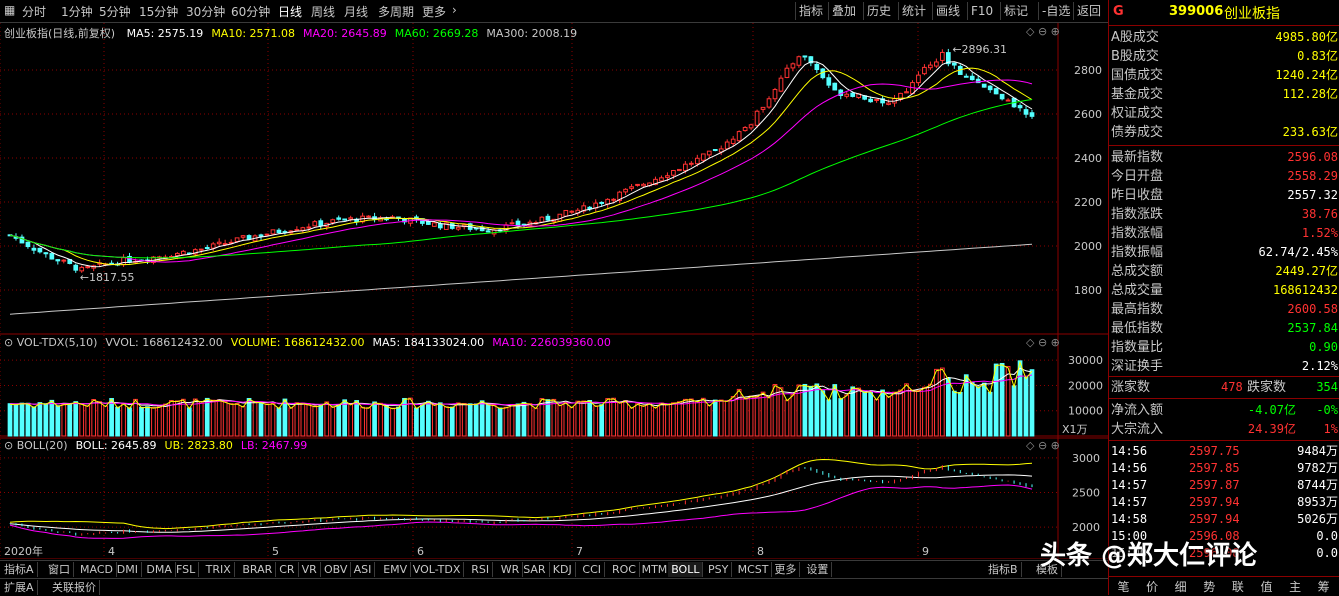  What do you see at coordinates (1088, 70) in the screenshot?
I see `main-y-tick: 2800` at bounding box center [1088, 70].